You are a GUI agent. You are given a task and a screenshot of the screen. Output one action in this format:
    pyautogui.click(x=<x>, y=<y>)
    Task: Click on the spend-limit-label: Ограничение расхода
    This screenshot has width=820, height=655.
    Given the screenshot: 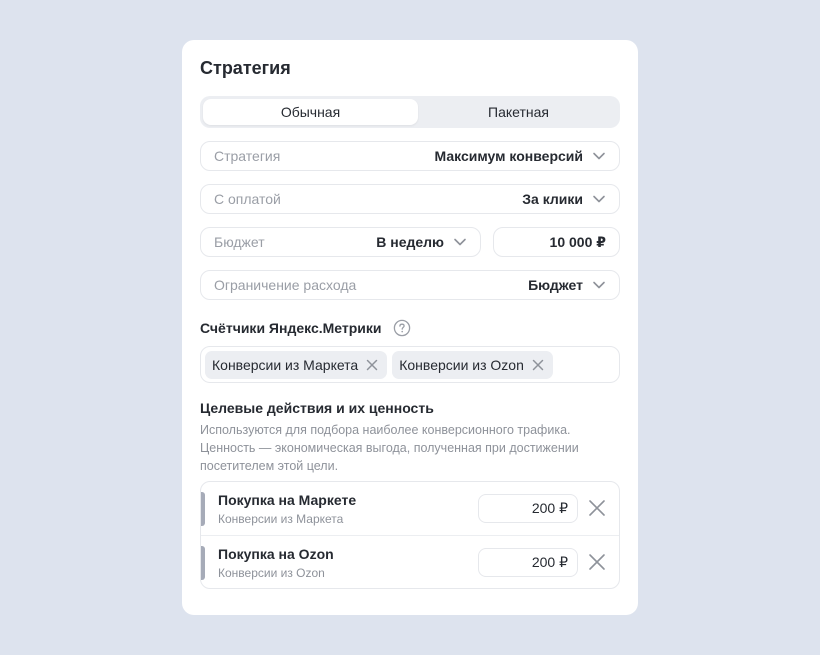 What is the action you would take?
    pyautogui.click(x=285, y=285)
    